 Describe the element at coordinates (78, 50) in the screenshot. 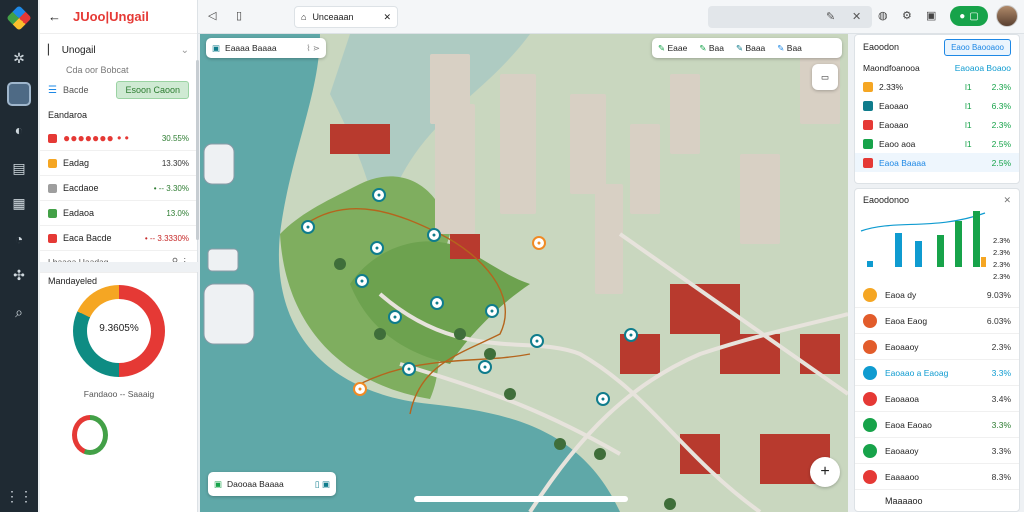

I see `section-title: Unogail` at that location.